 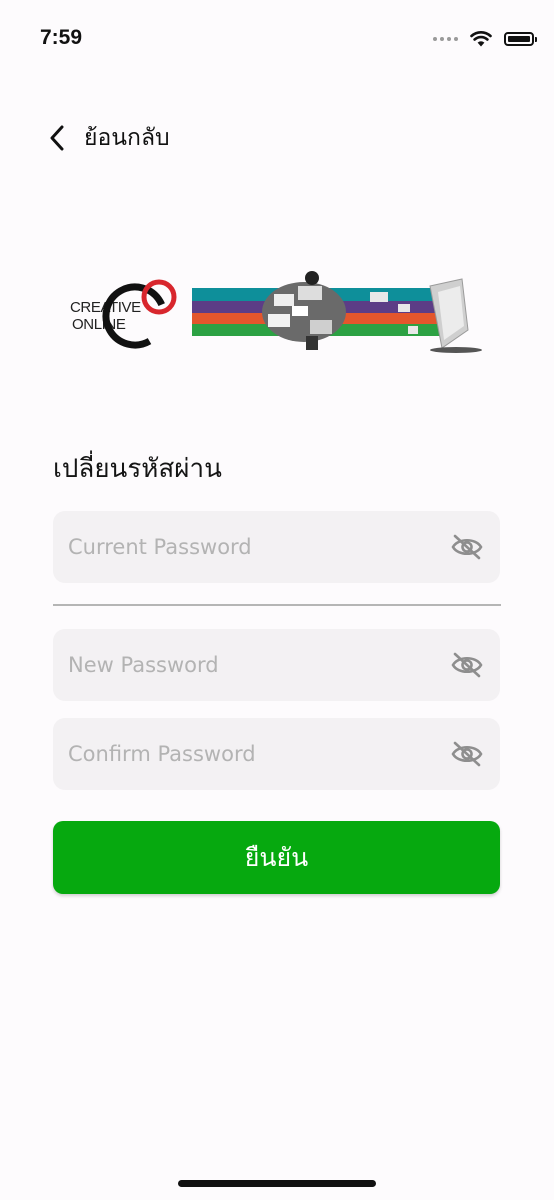 I want to click on page-title: เปลี่ยนรหัสผ่าน, so click(x=137, y=469).